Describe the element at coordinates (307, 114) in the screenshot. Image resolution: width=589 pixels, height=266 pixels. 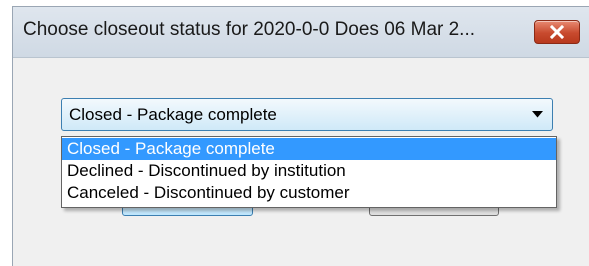
I see `status-select: Closed - Package complete` at that location.